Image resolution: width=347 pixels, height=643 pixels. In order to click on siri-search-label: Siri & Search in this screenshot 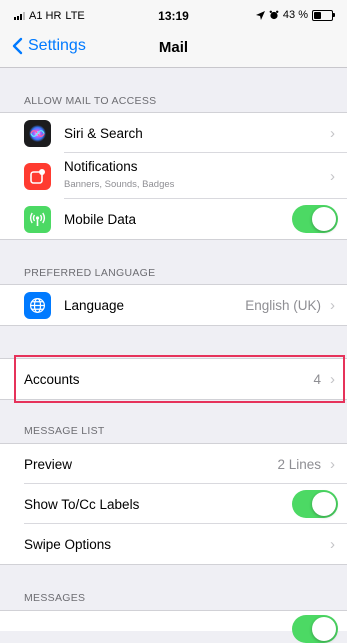, I will do `click(103, 133)`.